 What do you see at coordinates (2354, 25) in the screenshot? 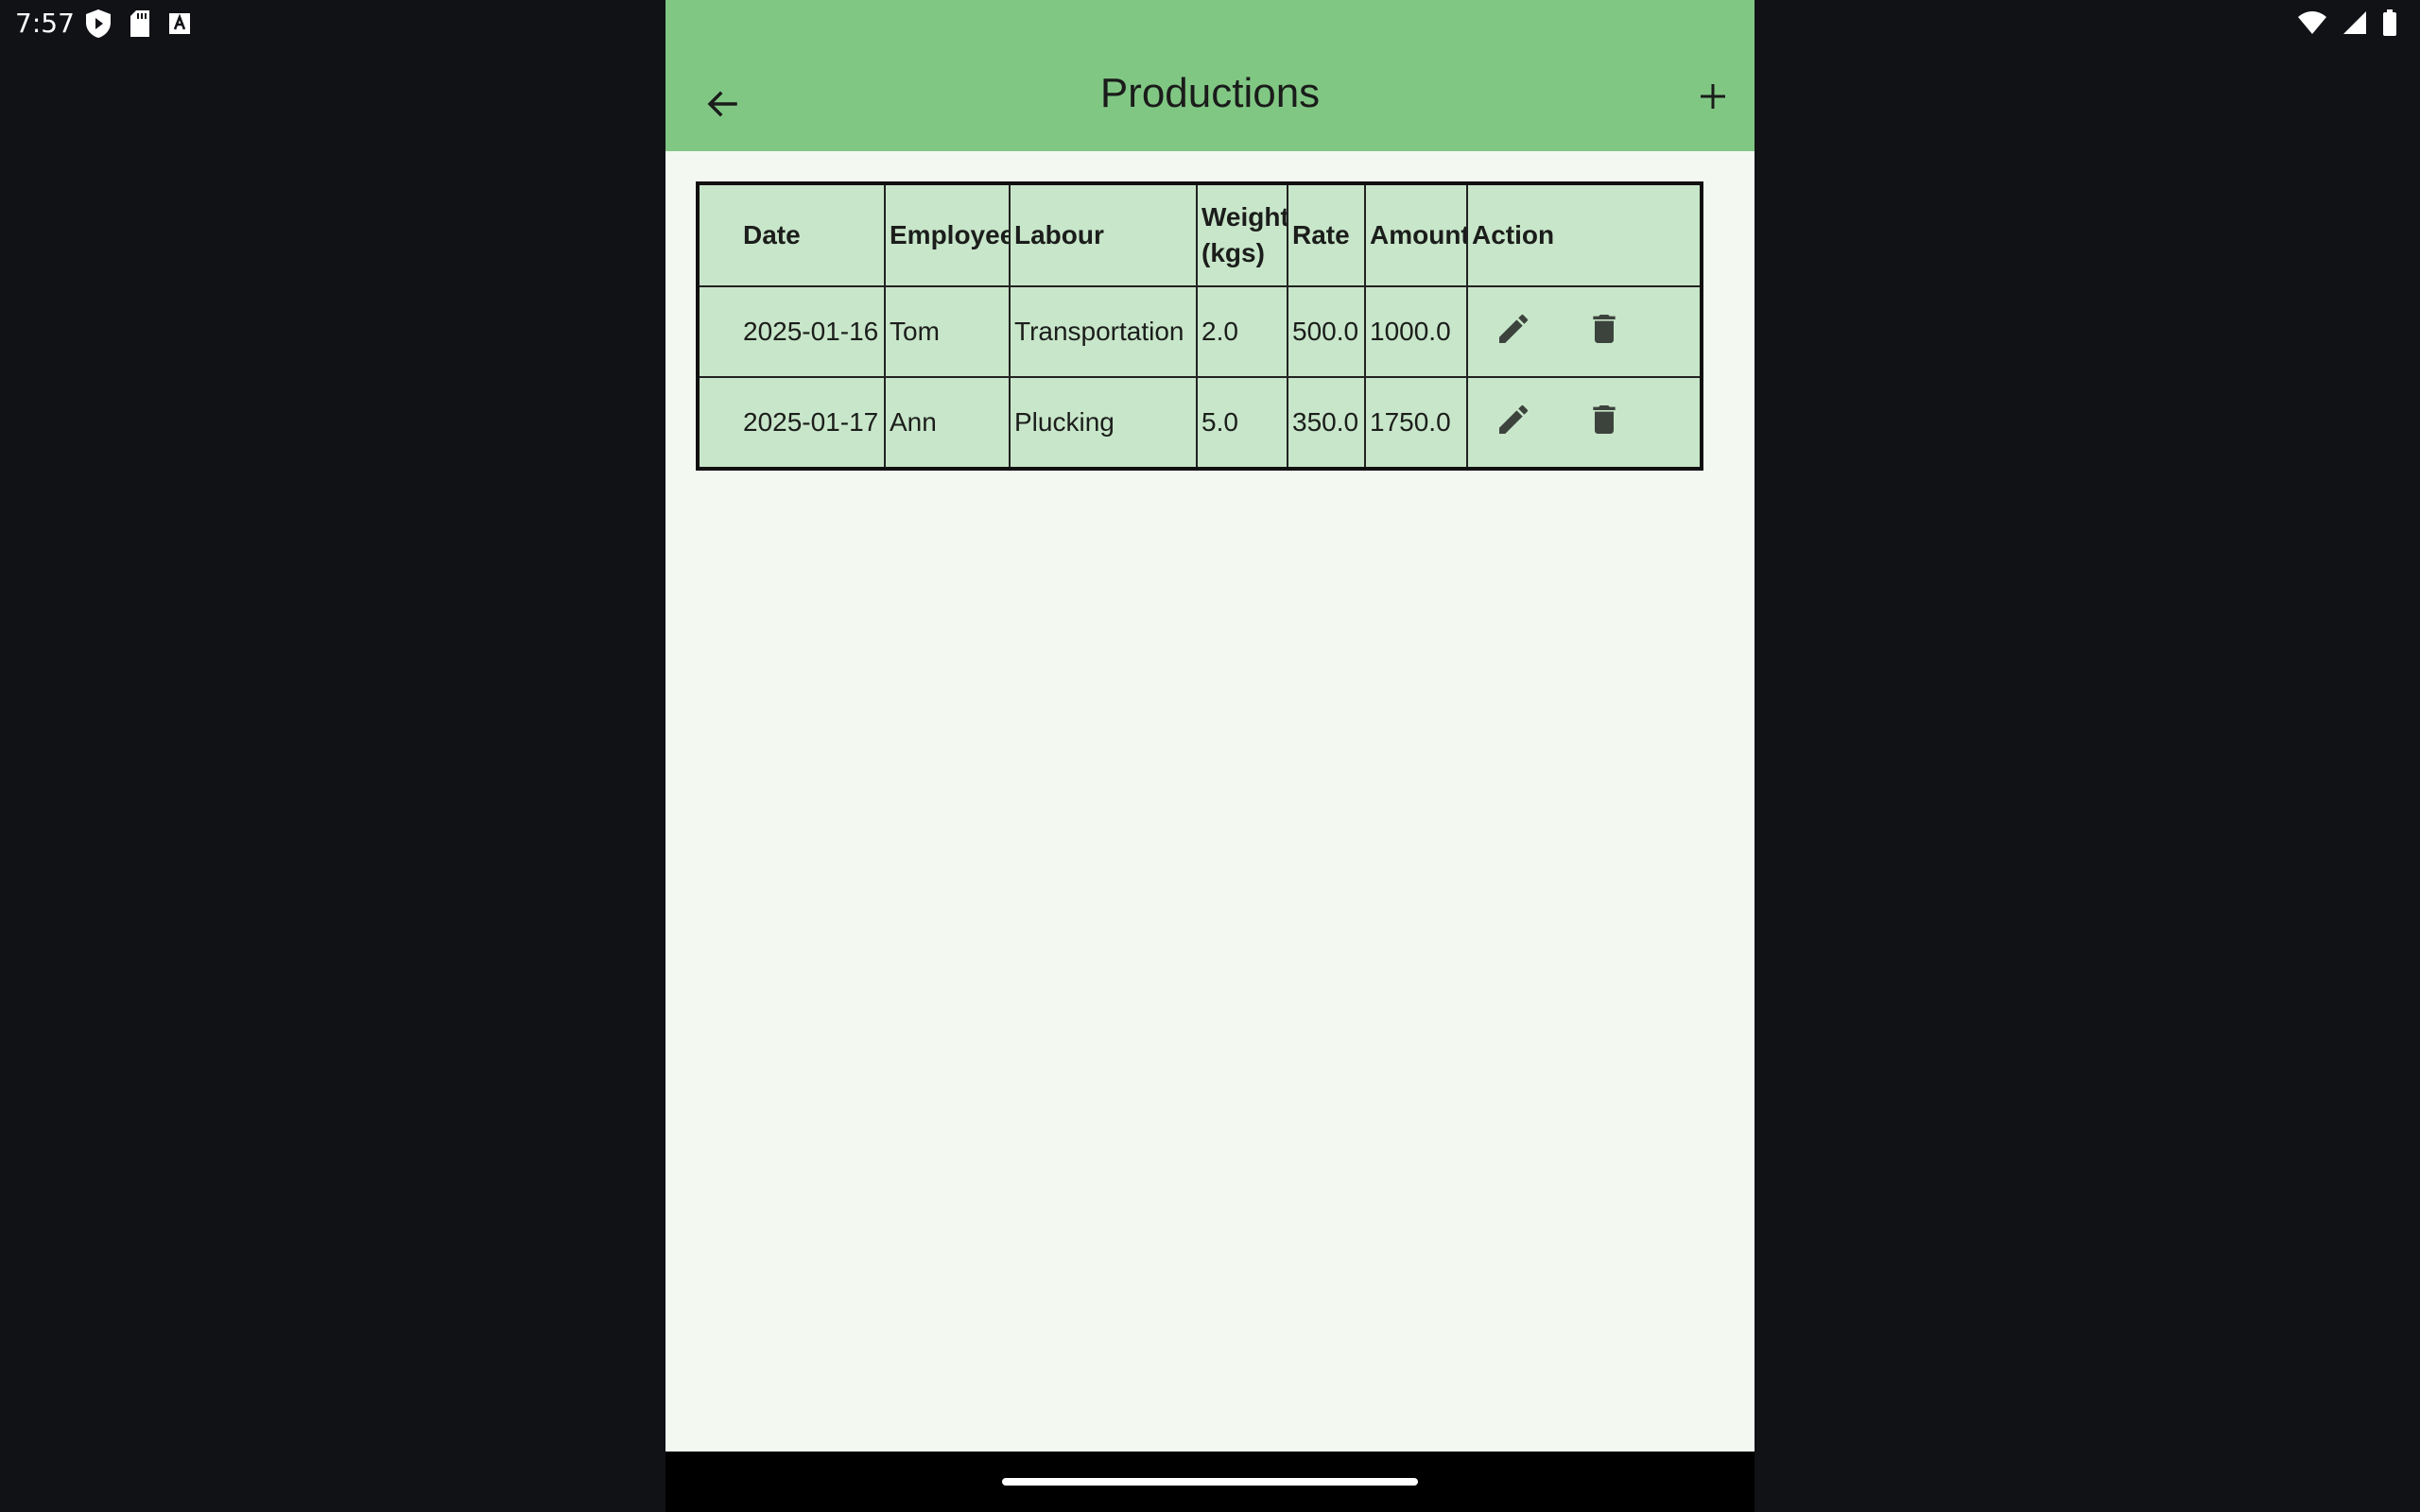
I see `signal-icon` at bounding box center [2354, 25].